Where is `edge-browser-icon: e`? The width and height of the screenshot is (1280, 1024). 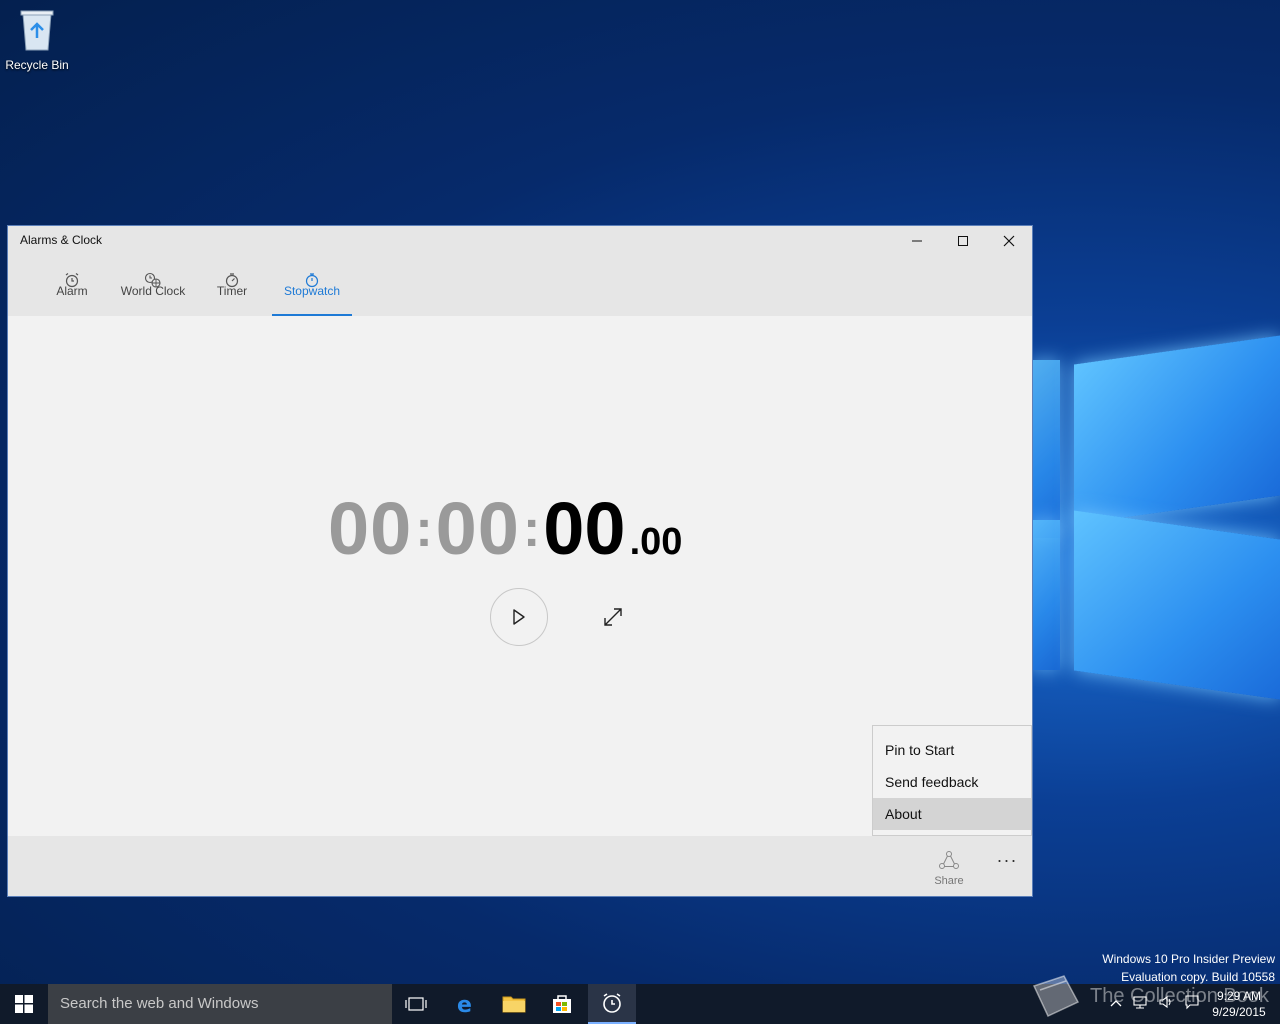 edge-browser-icon: e is located at coordinates (464, 1004).